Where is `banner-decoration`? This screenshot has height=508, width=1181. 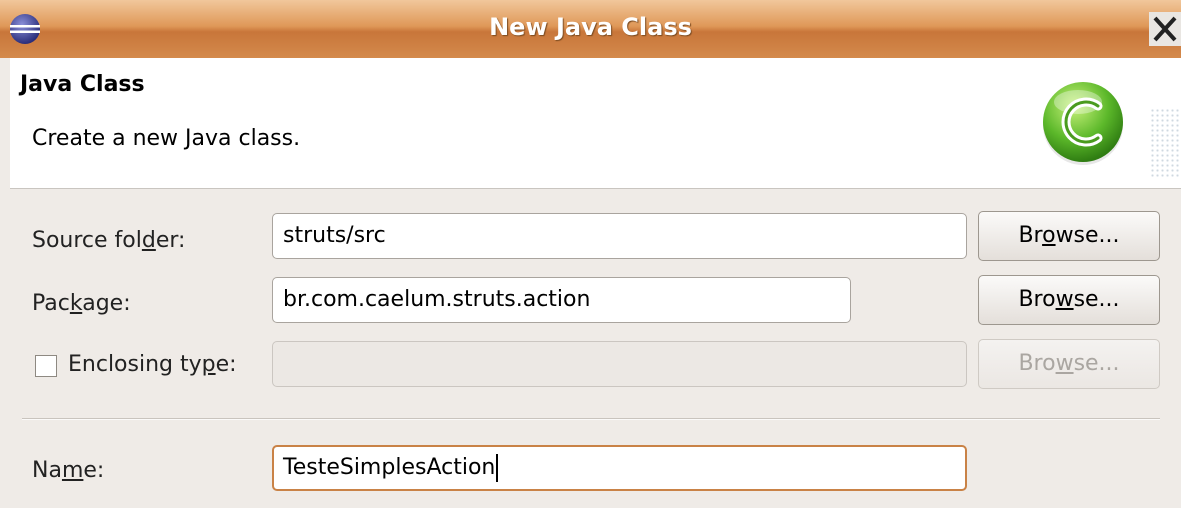 banner-decoration is located at coordinates (1165, 143).